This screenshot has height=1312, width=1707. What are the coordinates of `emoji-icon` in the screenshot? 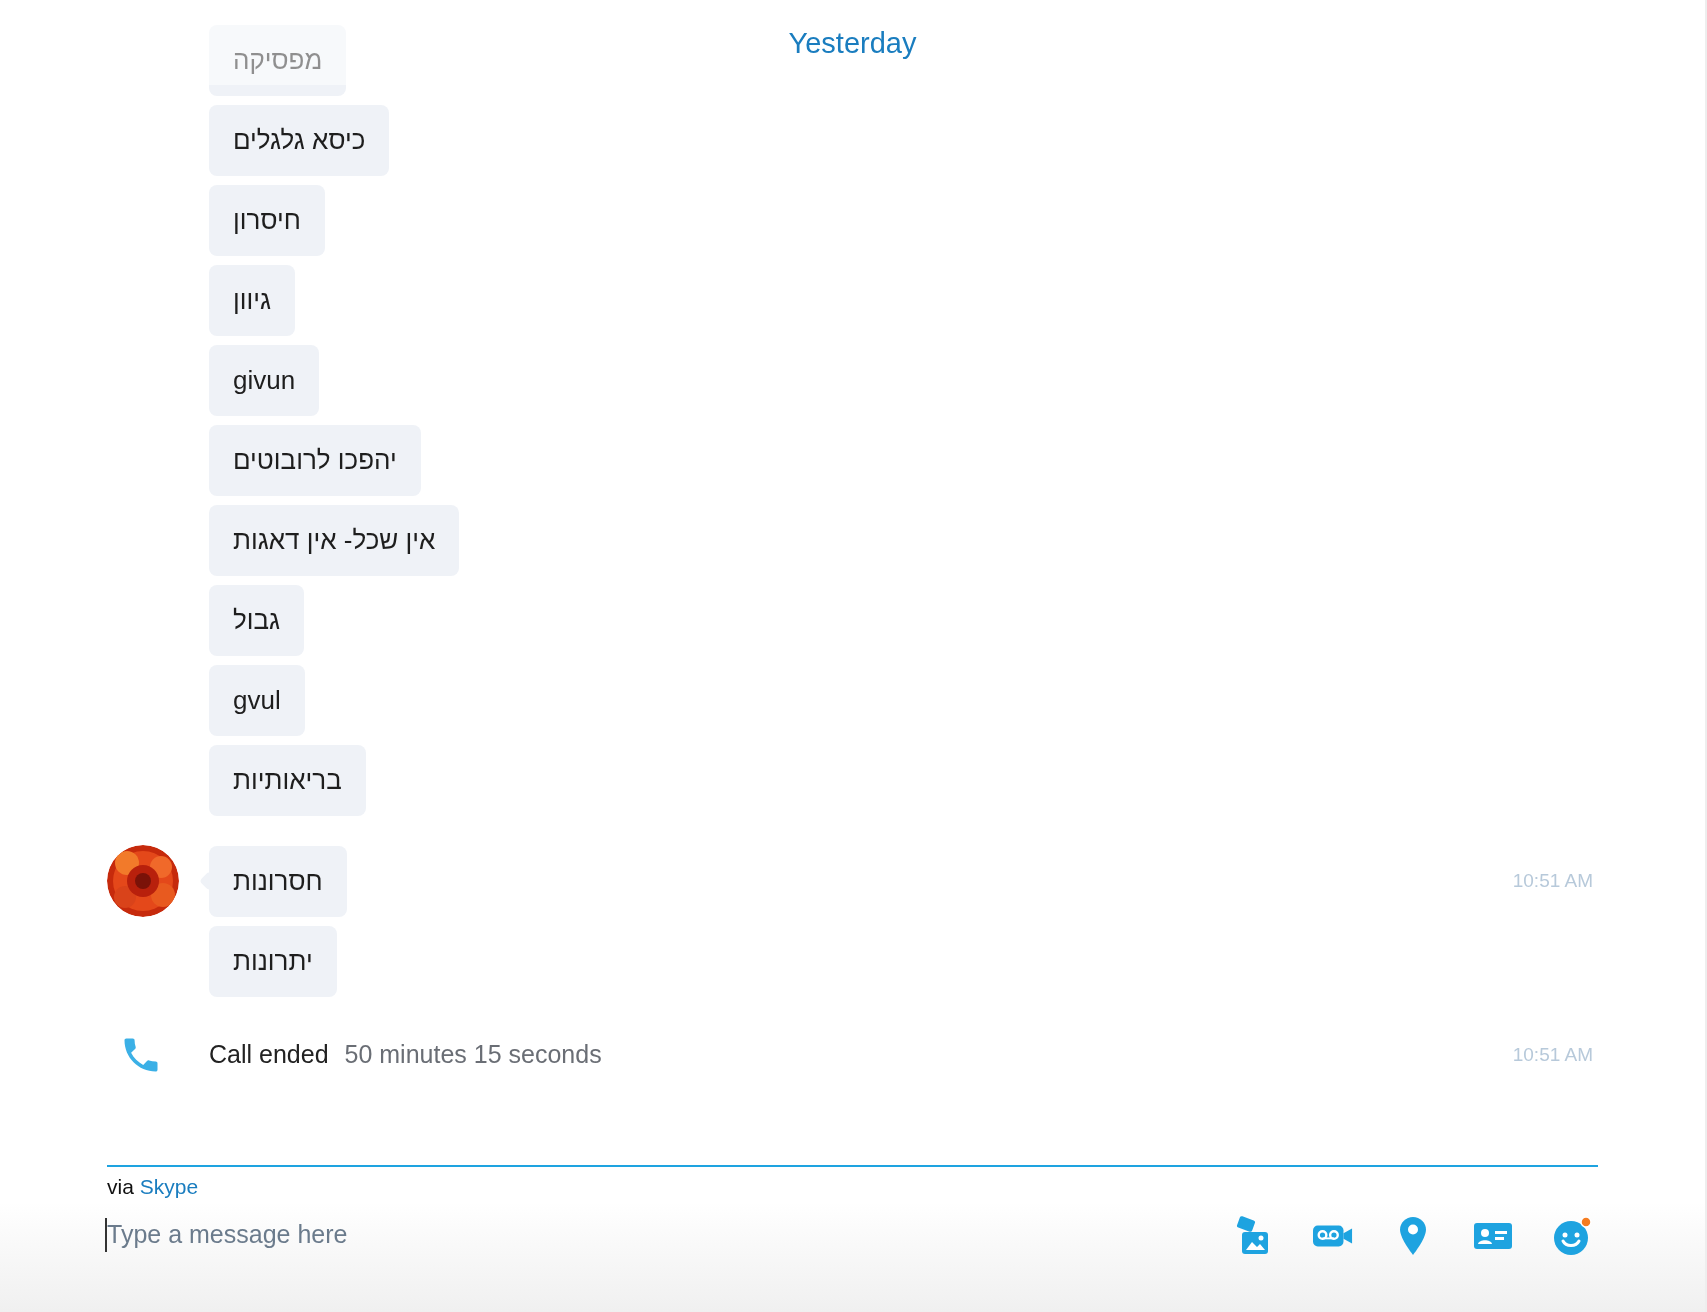 It's located at (1573, 1236).